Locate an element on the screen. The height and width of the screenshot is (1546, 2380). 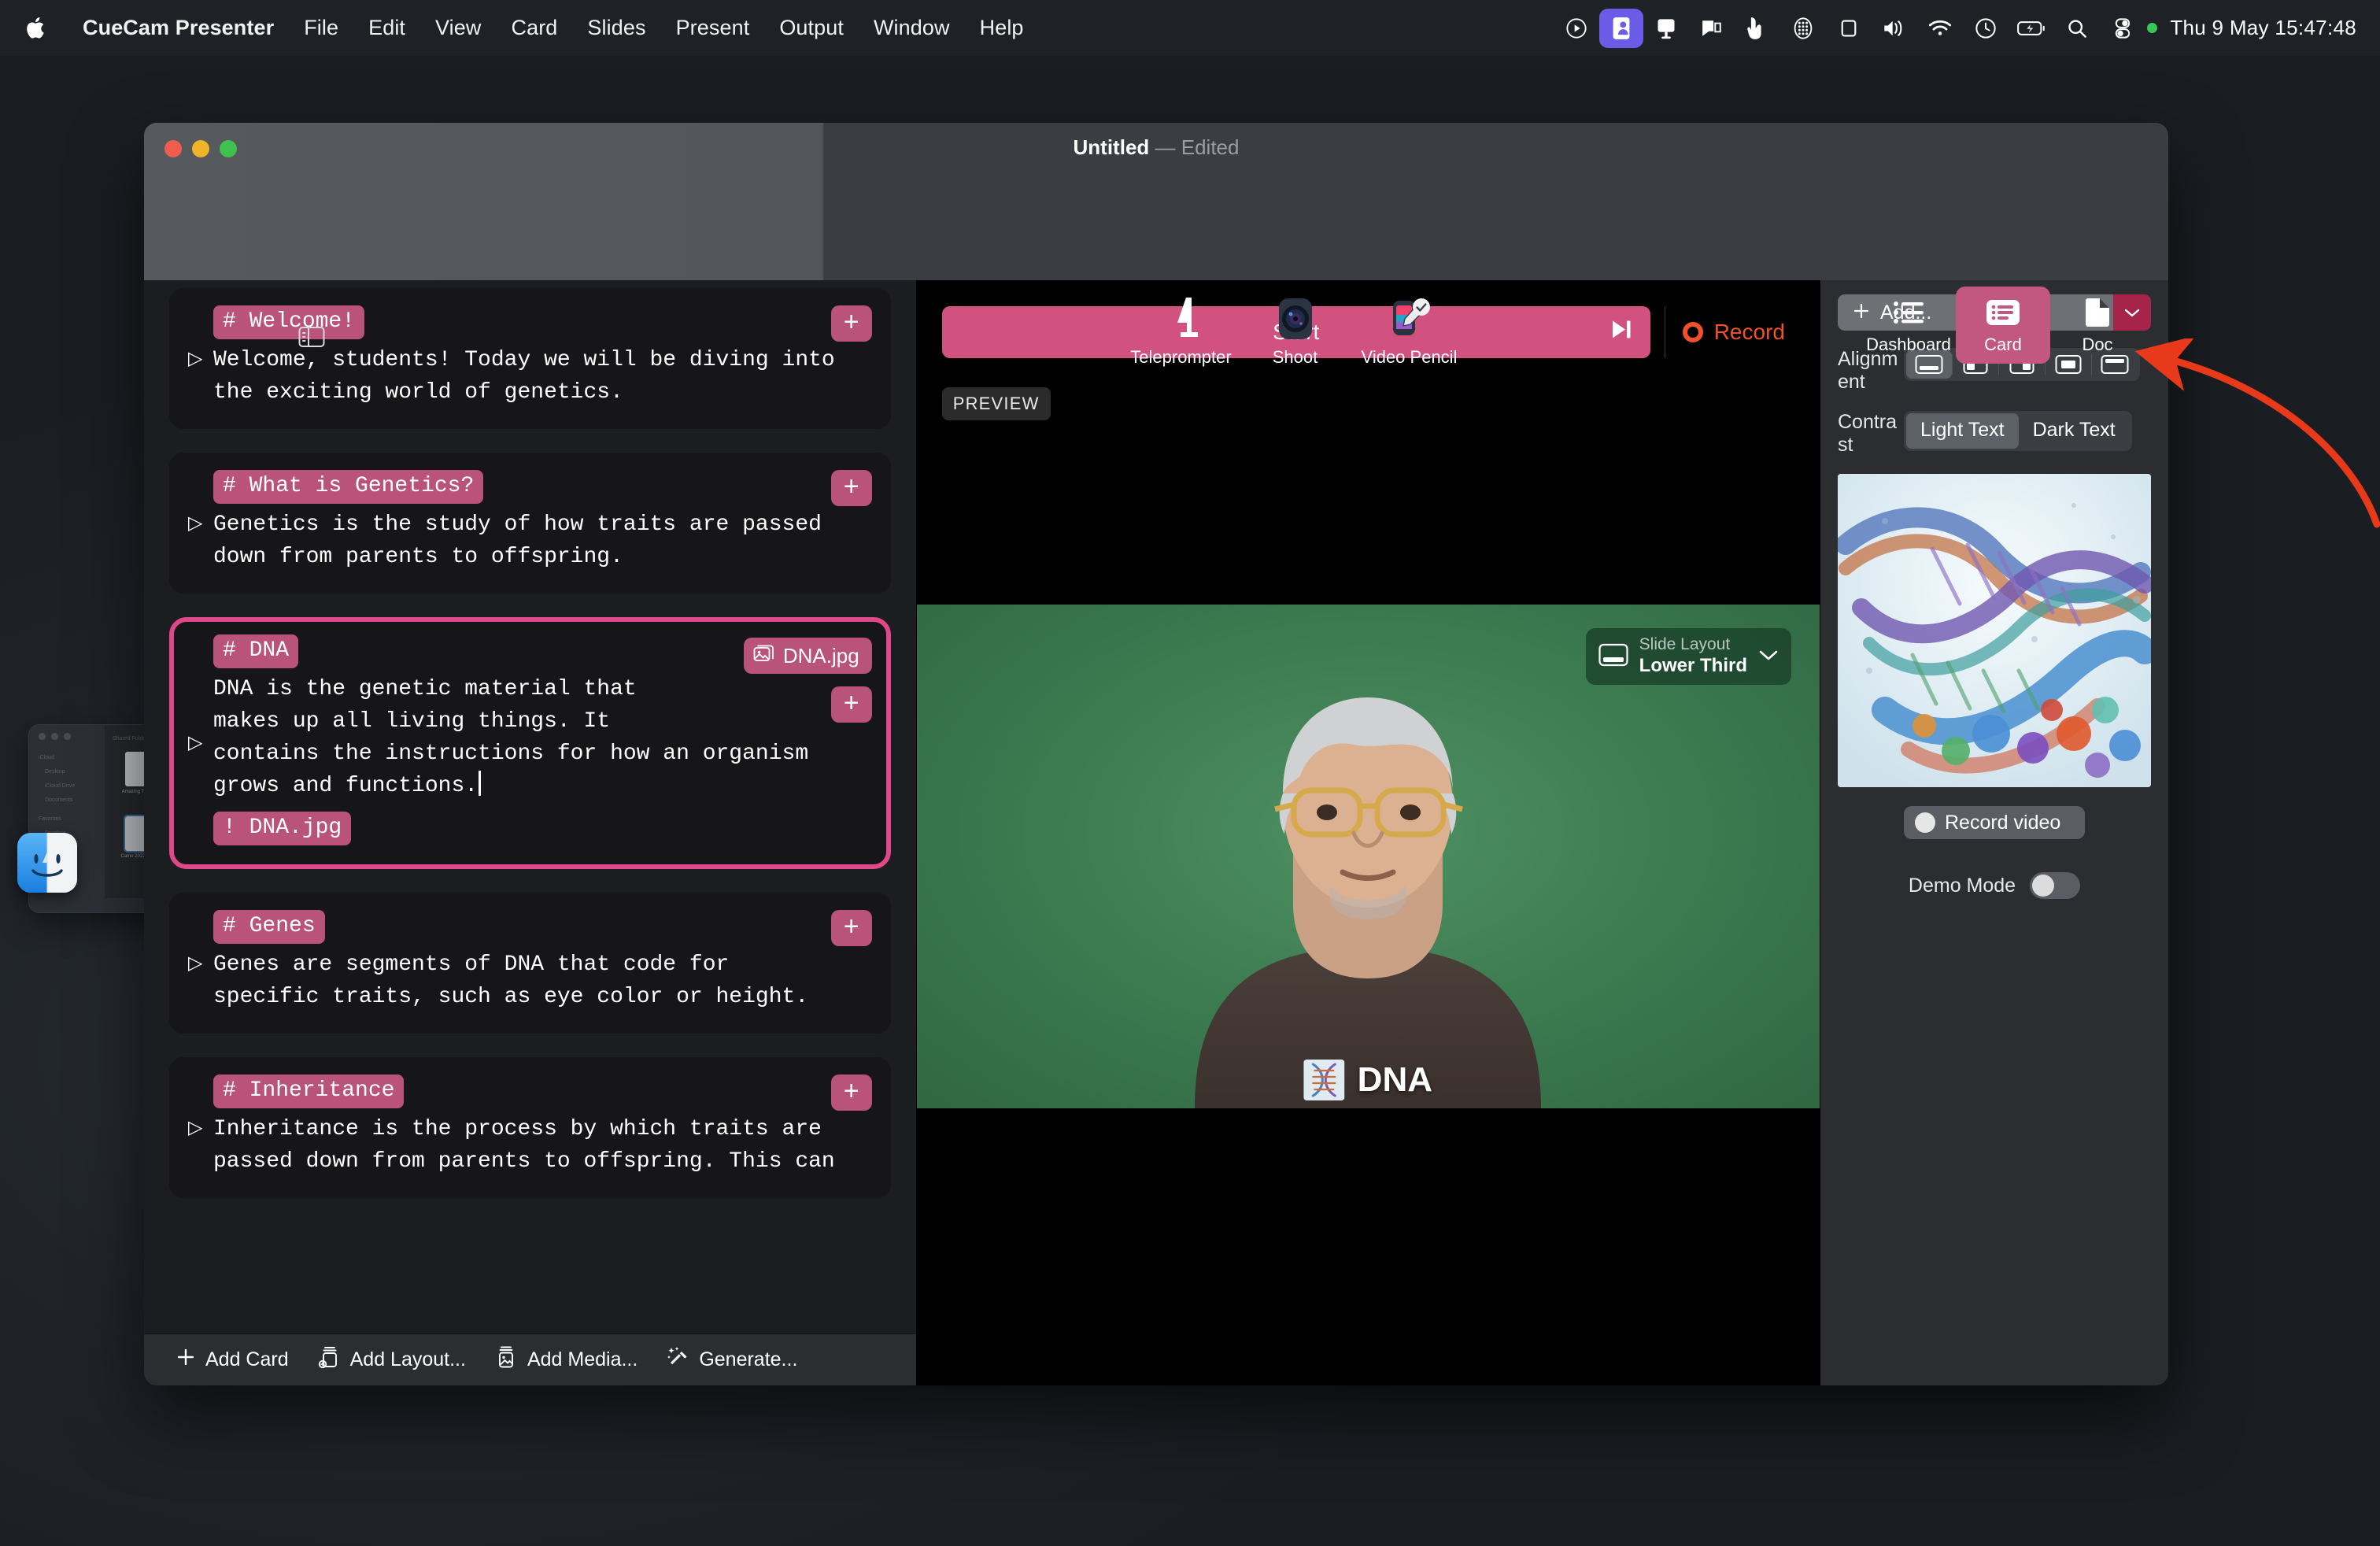
shoot-button: Shoot is located at coordinates (1295, 331).